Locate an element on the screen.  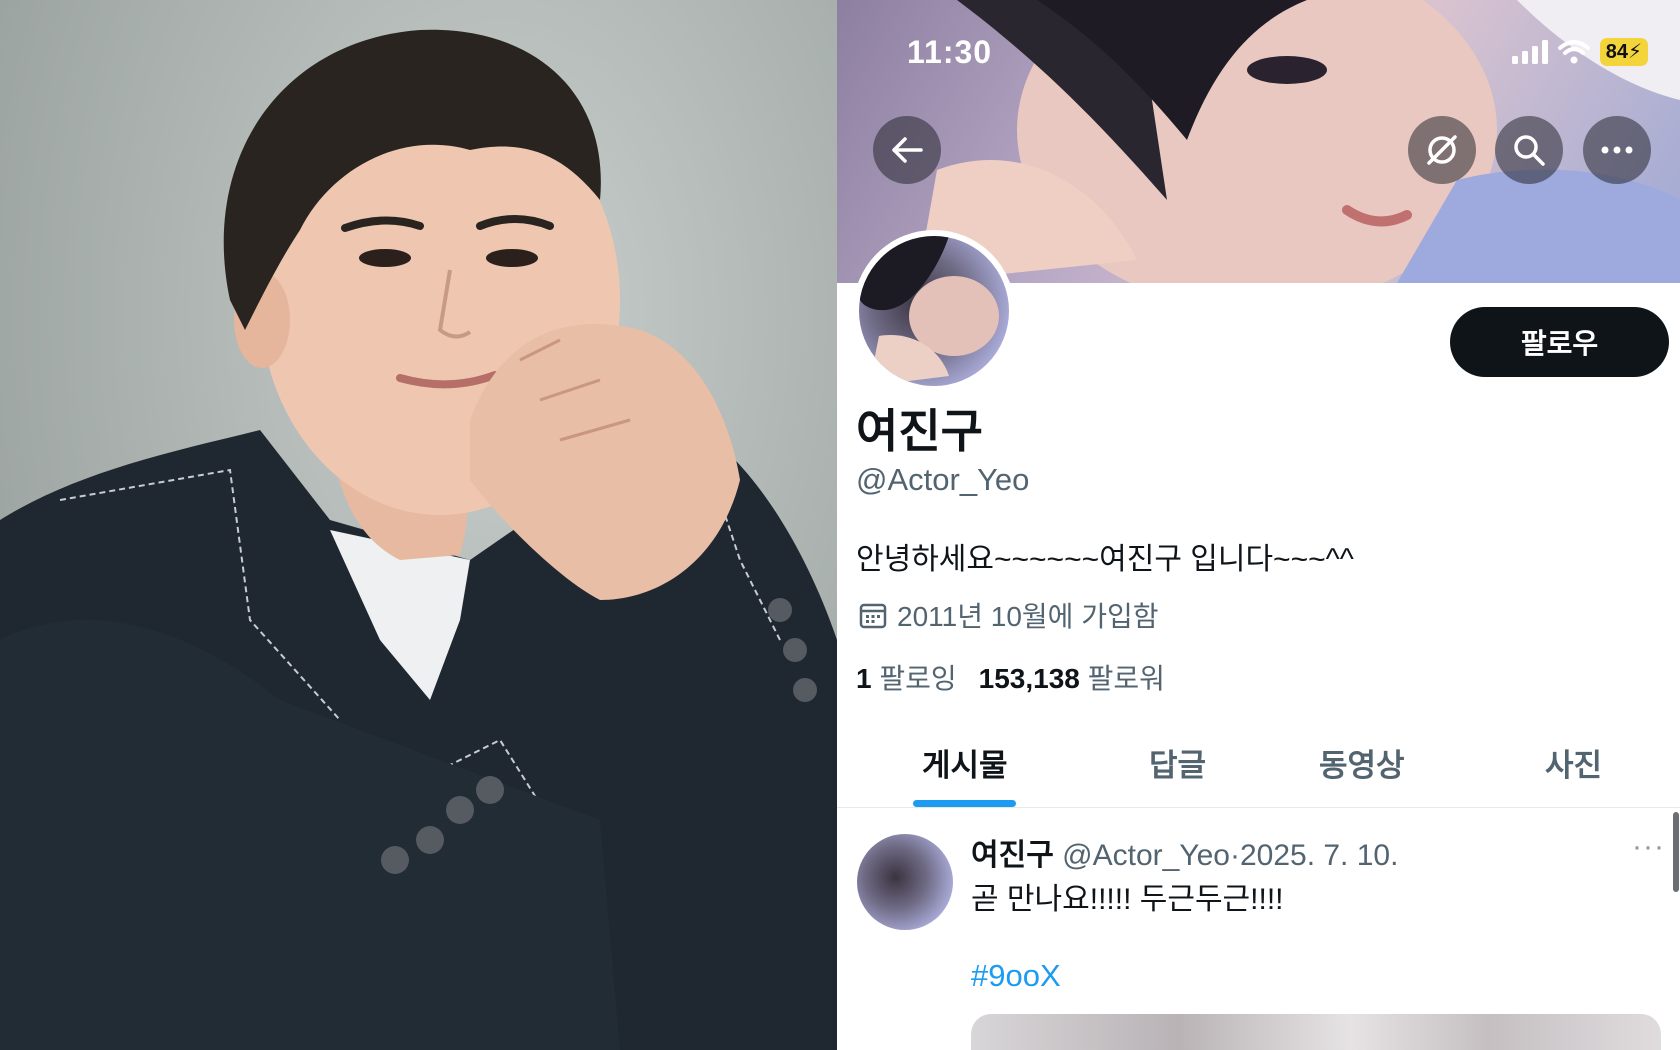
tab-posts: 게시물 is located at coordinates (965, 762).